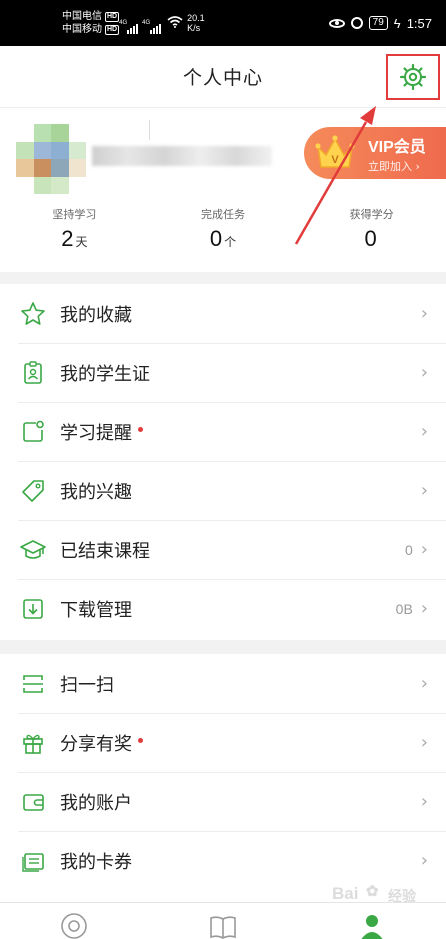 The image size is (446, 939). What do you see at coordinates (356, 23) in the screenshot?
I see `alarm-icon` at bounding box center [356, 23].